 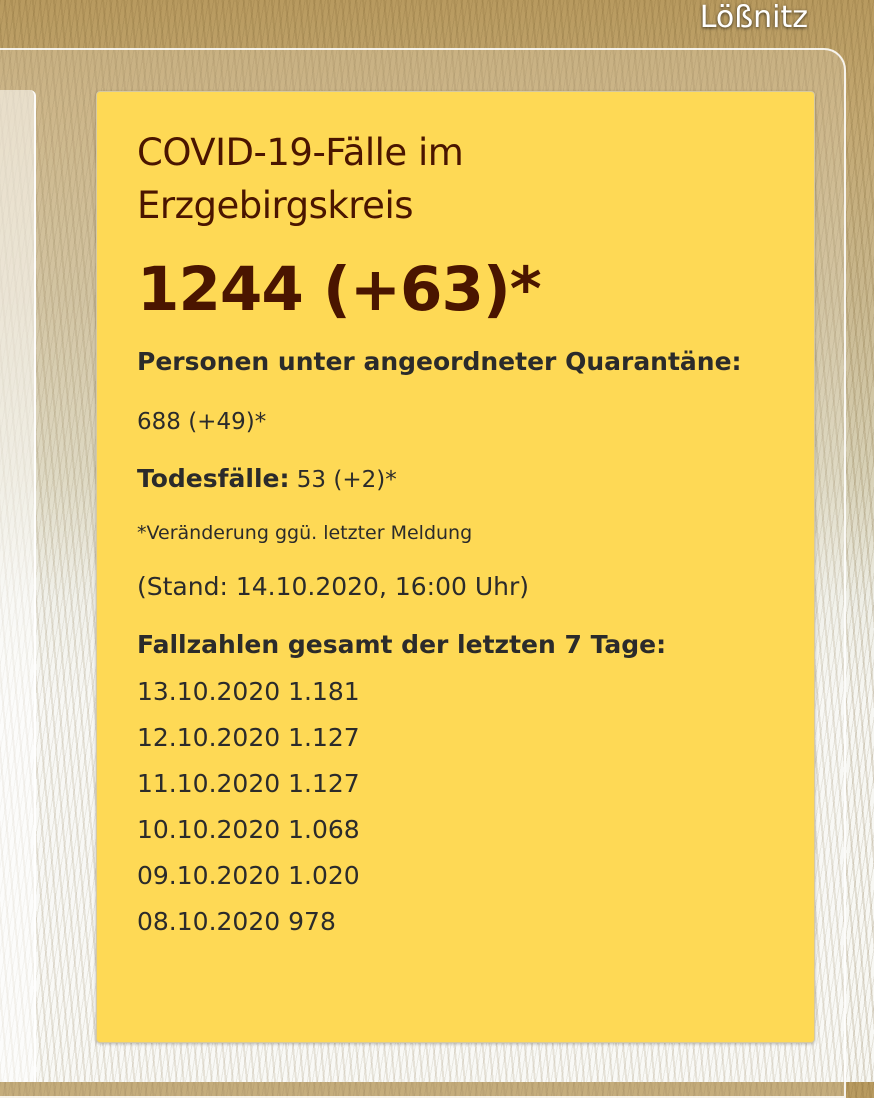 I want to click on quarantine-label: Personen unter angeordneter Quarantäne:, so click(x=439, y=361).